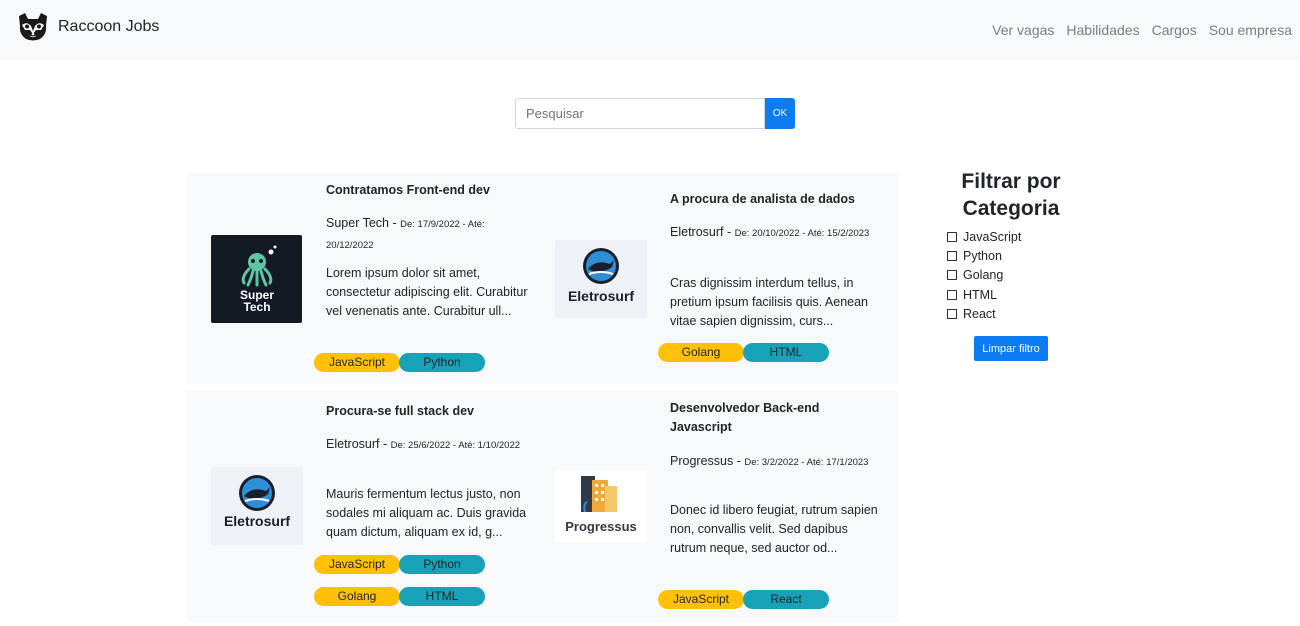  I want to click on job-title: Procura-se full stack dev, so click(428, 411).